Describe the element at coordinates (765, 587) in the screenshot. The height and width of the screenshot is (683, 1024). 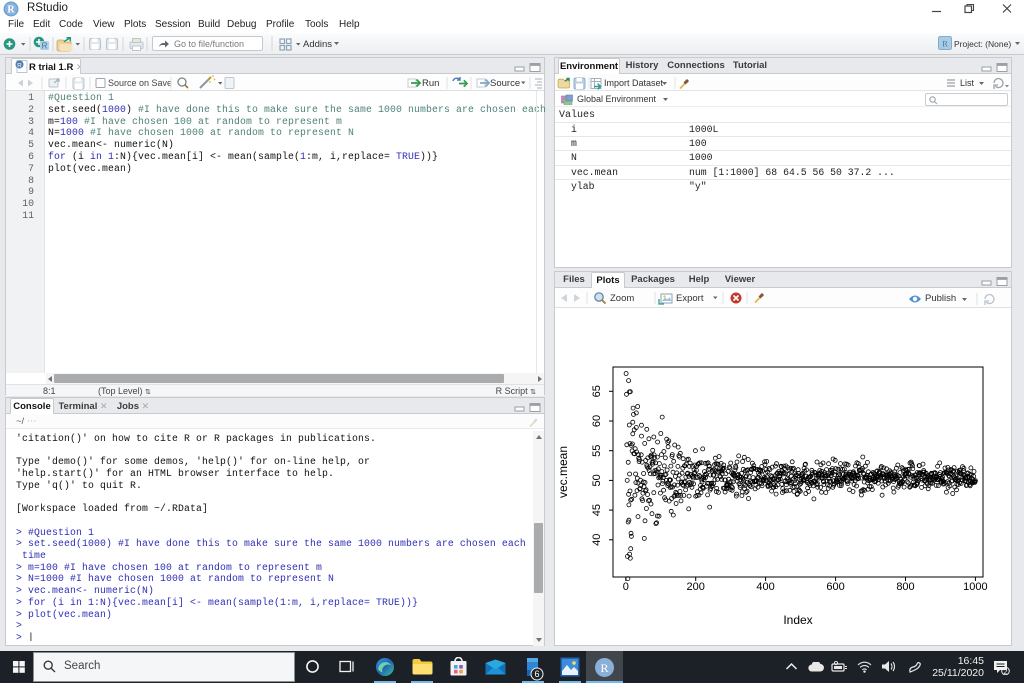
I see `svg-text: 400` at that location.